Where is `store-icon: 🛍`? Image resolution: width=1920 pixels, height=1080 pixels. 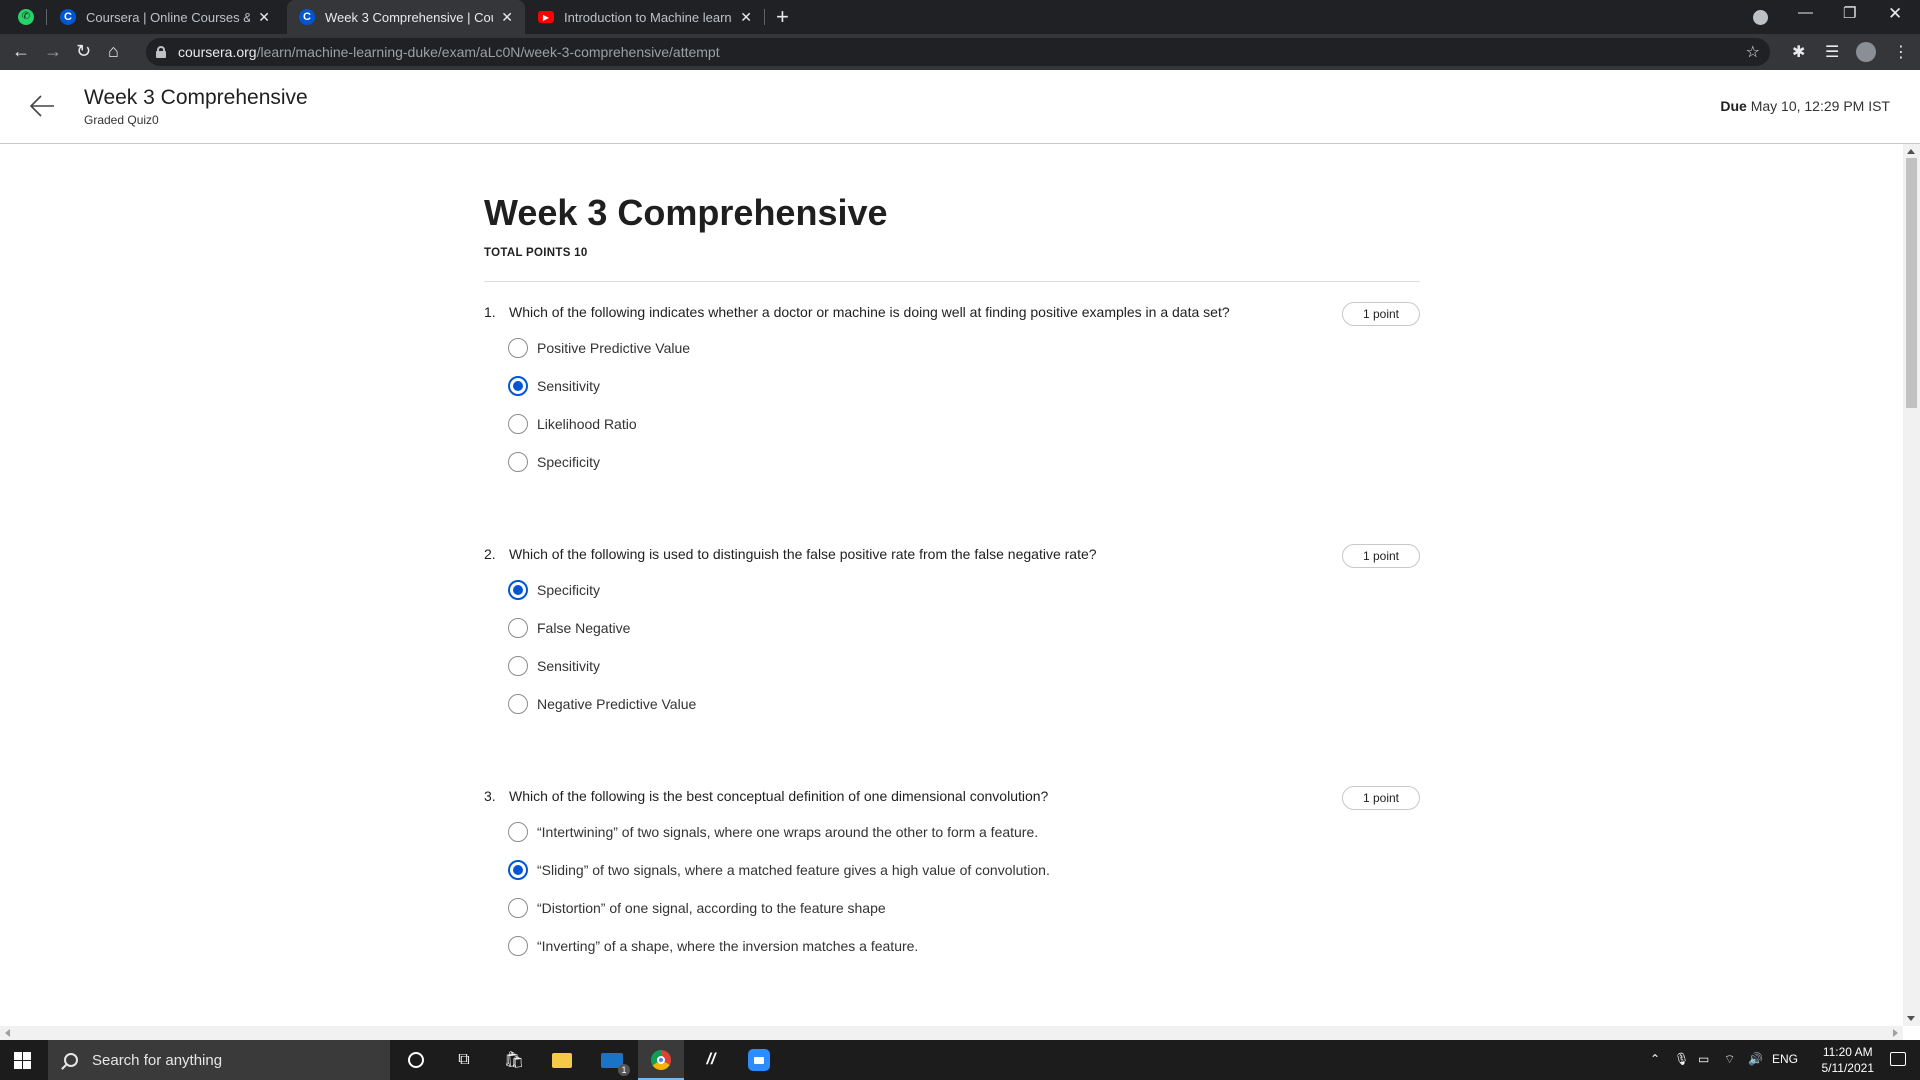 store-icon: 🛍 is located at coordinates (514, 1060).